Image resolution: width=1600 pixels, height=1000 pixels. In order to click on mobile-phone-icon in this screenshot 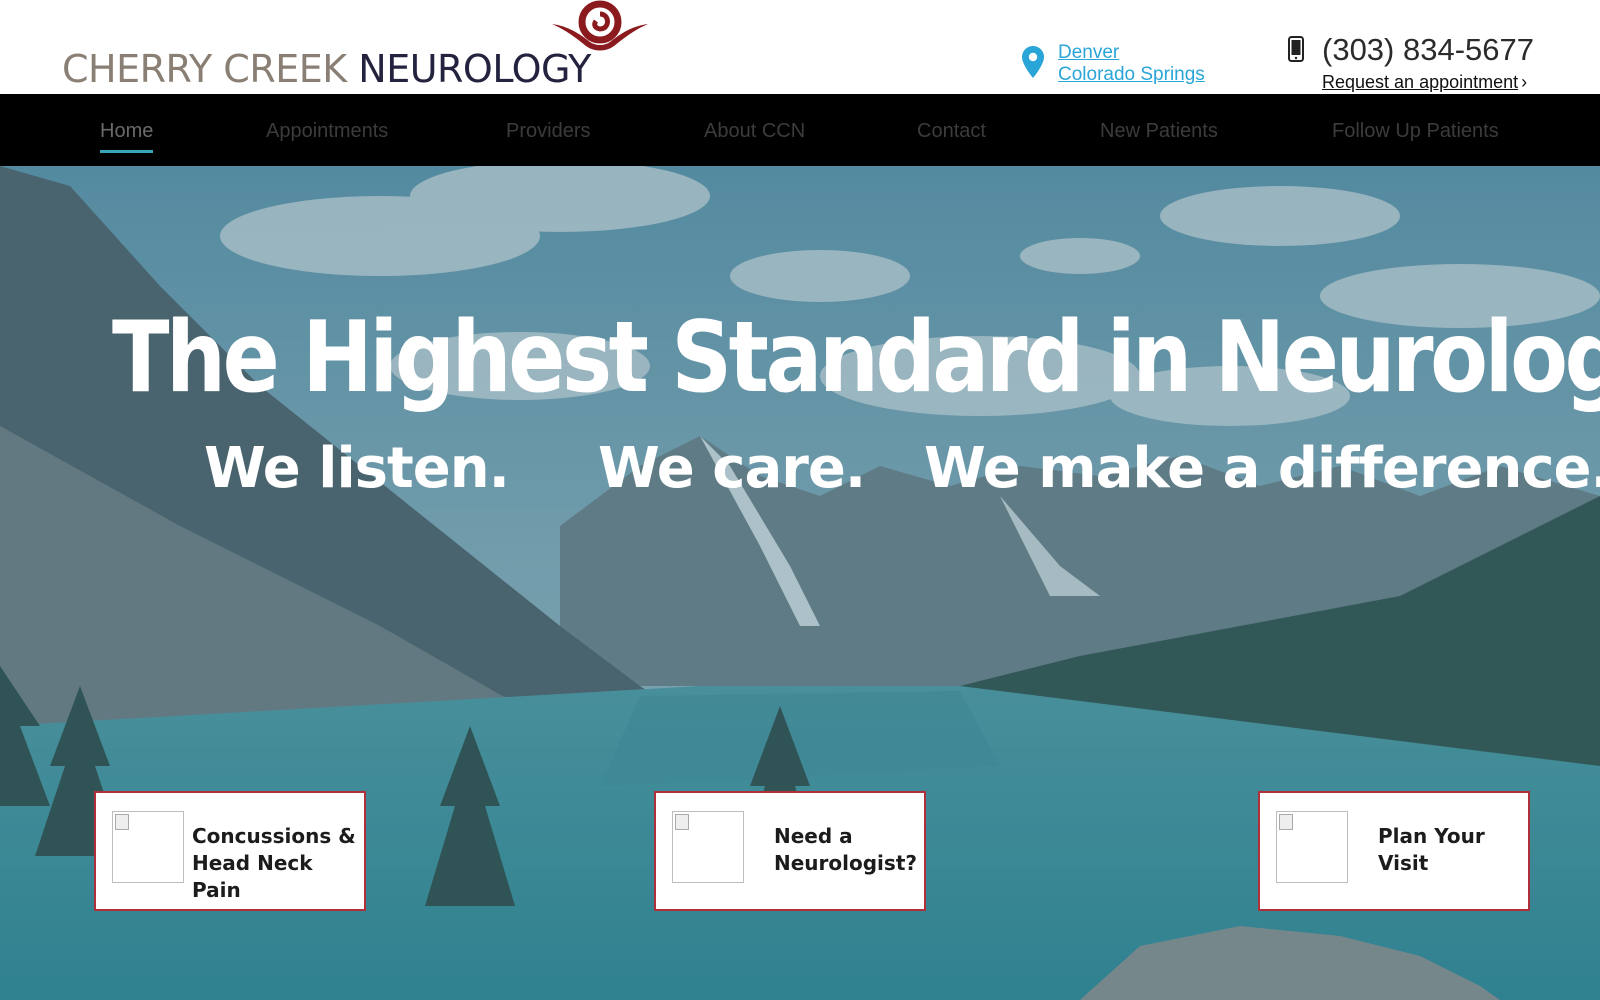, I will do `click(1296, 49)`.